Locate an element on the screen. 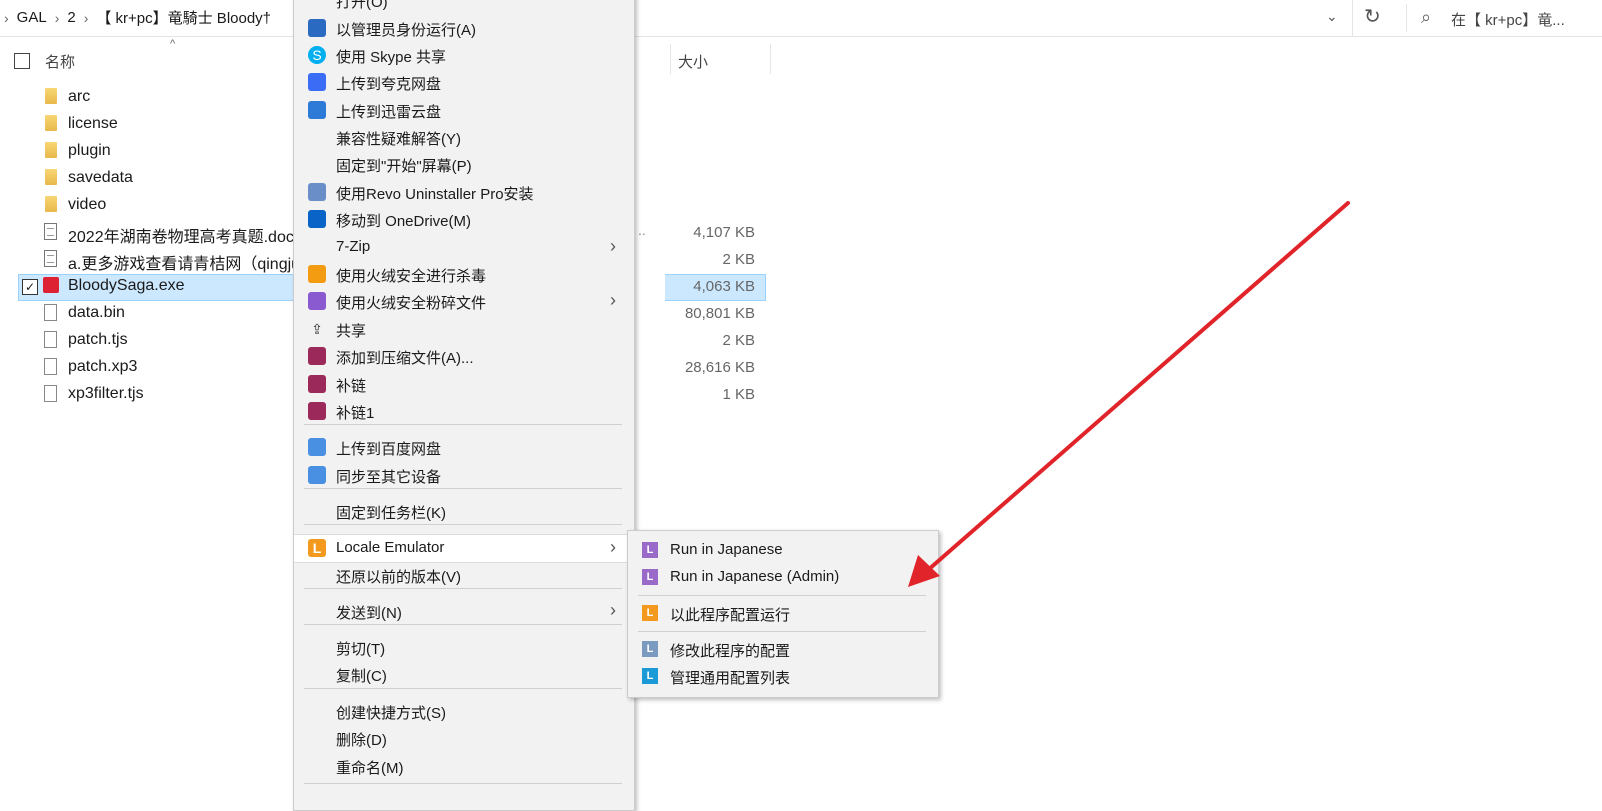 Image resolution: width=1602 pixels, height=811 pixels. annotation-arrow is located at coordinates (1129, 394).